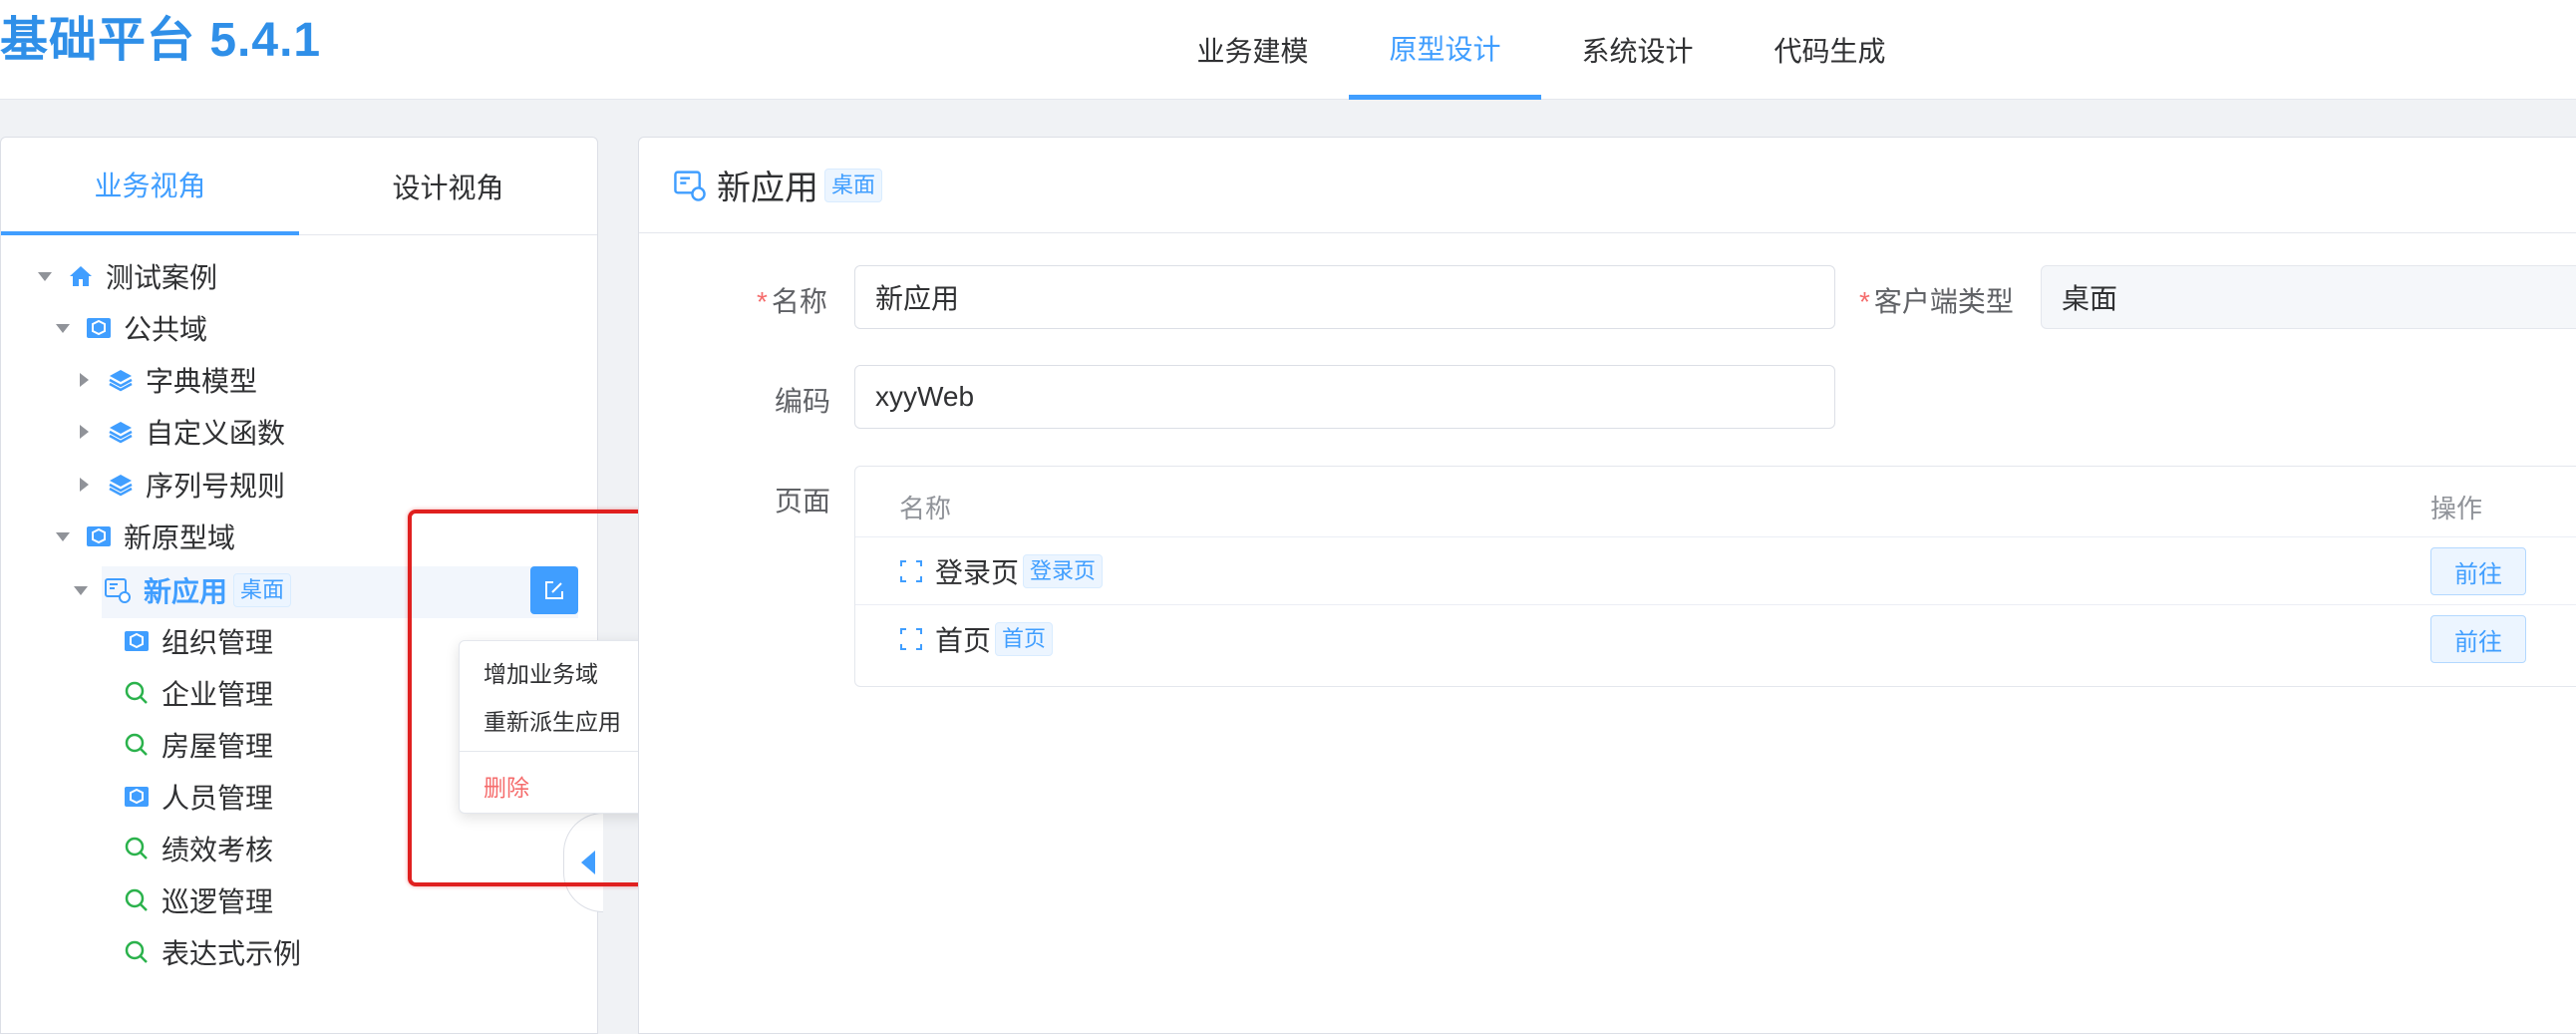 Image resolution: width=2576 pixels, height=1034 pixels. Describe the element at coordinates (1637, 50) in the screenshot. I see `nav-item-system-design: 系统设计` at that location.